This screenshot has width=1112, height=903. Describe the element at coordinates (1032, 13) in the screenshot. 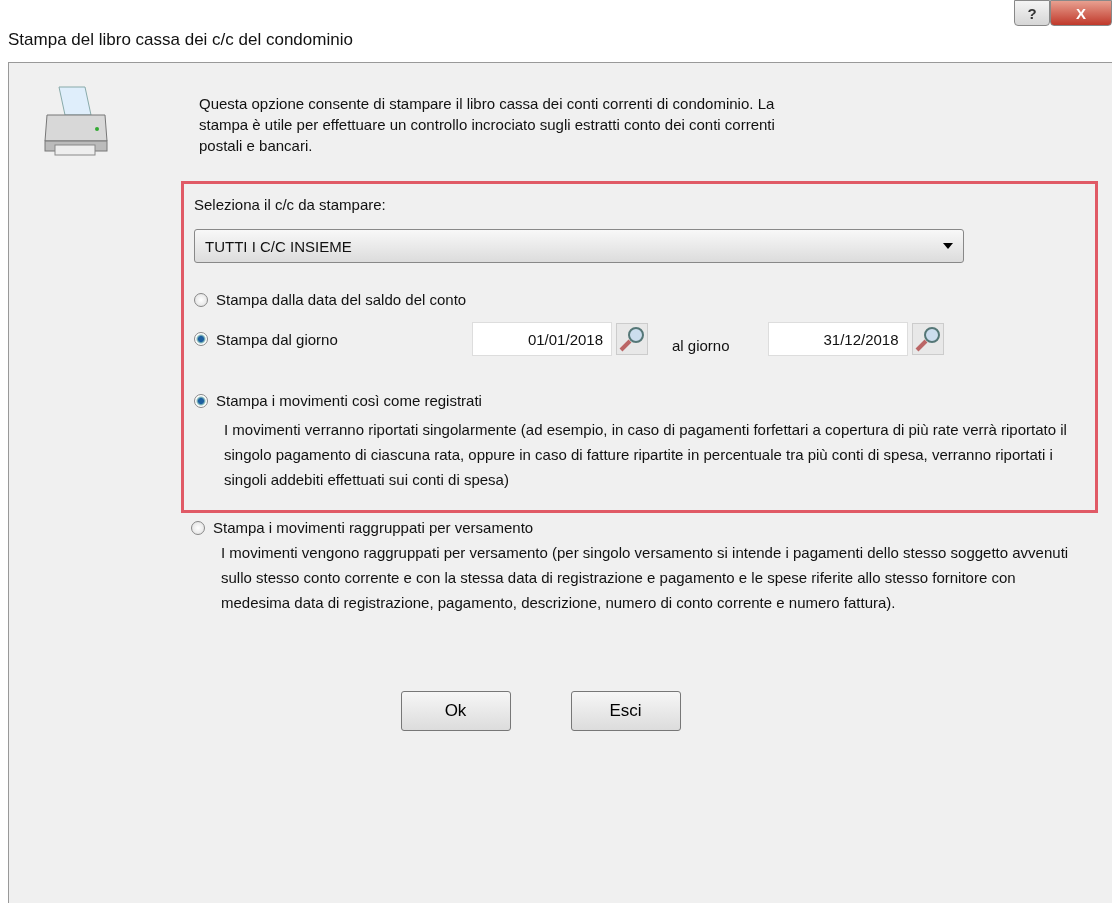

I see `help-button: ?` at that location.